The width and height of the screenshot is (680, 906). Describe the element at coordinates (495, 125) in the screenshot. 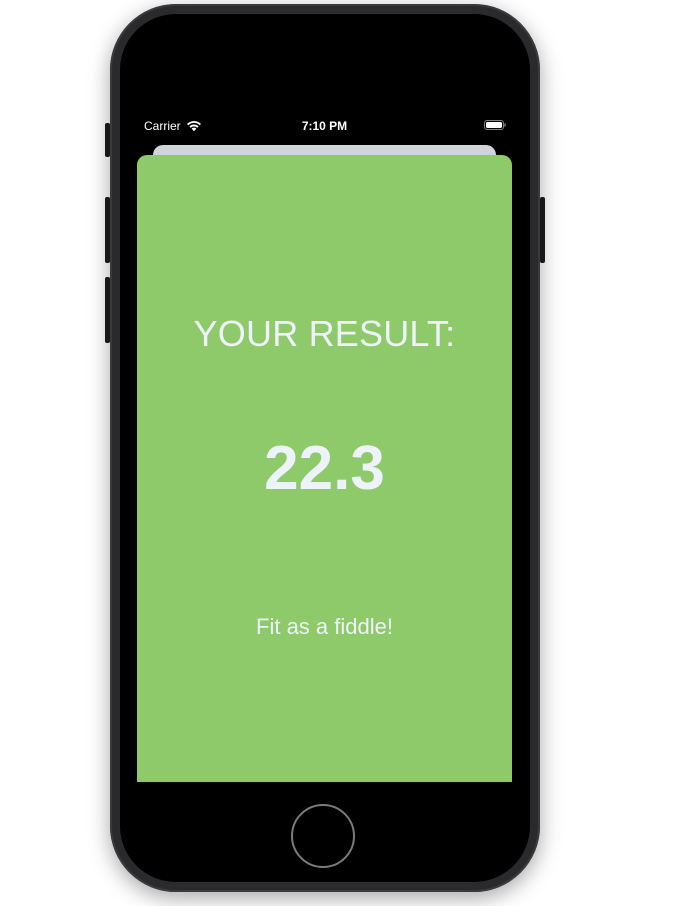

I see `battery-icon` at that location.